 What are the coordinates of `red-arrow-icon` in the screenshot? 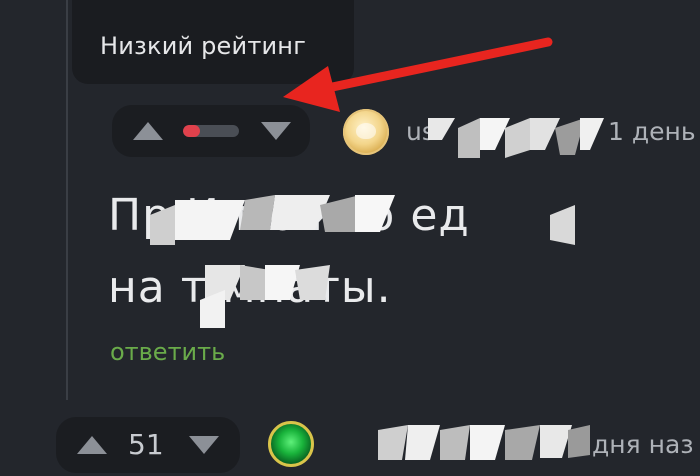 It's located at (418, 74).